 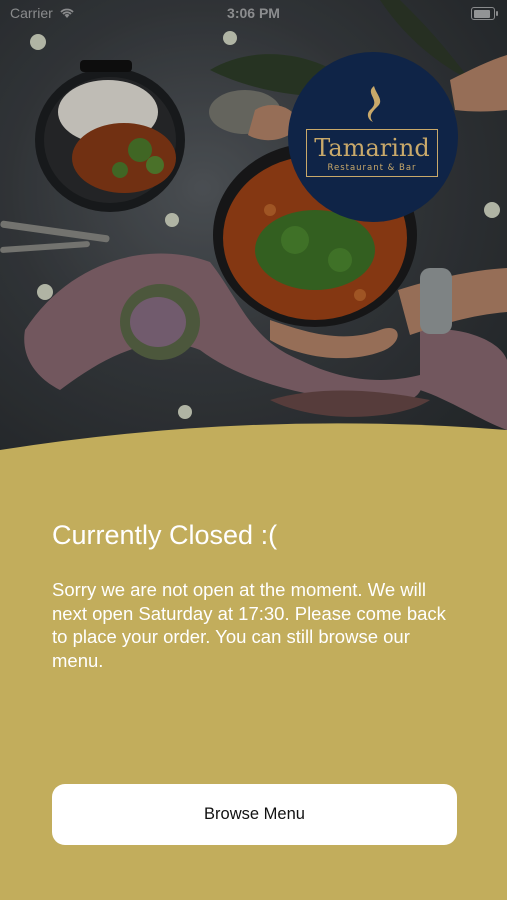 I want to click on logo-wordmark: Tamarind Restaurant & Bar, so click(x=372, y=153).